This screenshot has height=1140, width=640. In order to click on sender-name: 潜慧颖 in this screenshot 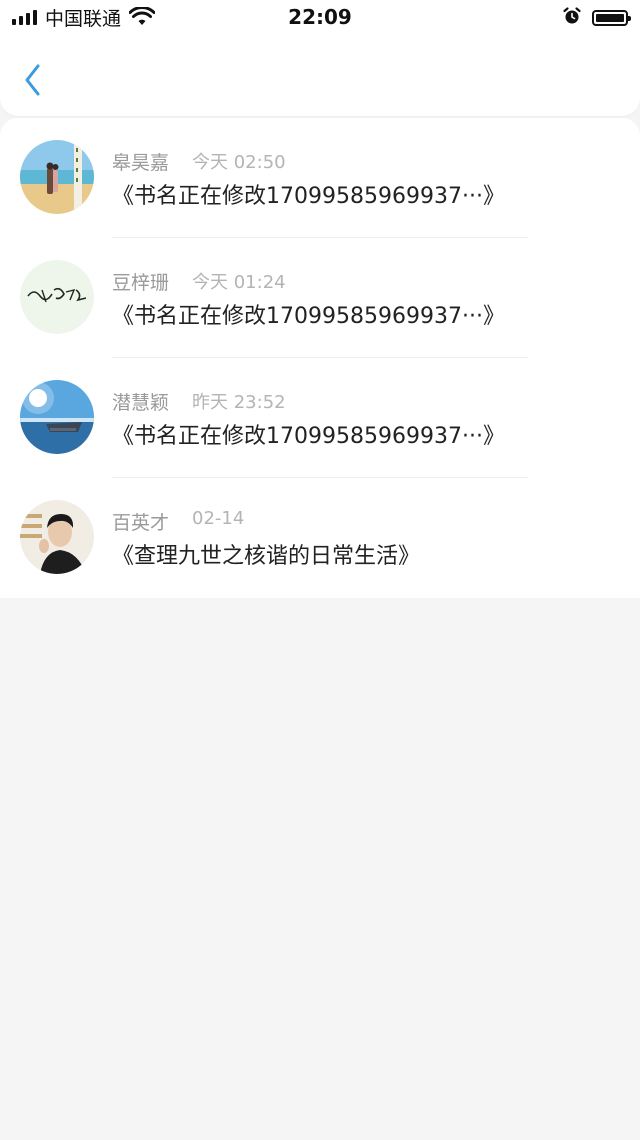, I will do `click(141, 403)`.